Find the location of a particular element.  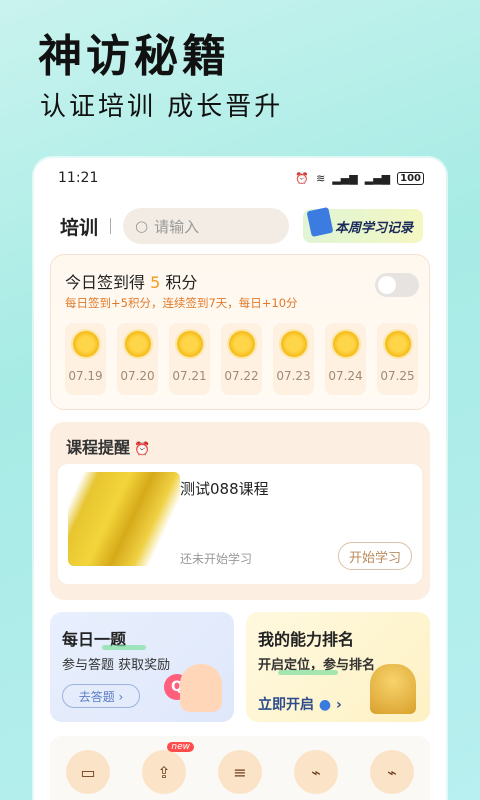

start-learning-button: 开始学习 is located at coordinates (375, 556).